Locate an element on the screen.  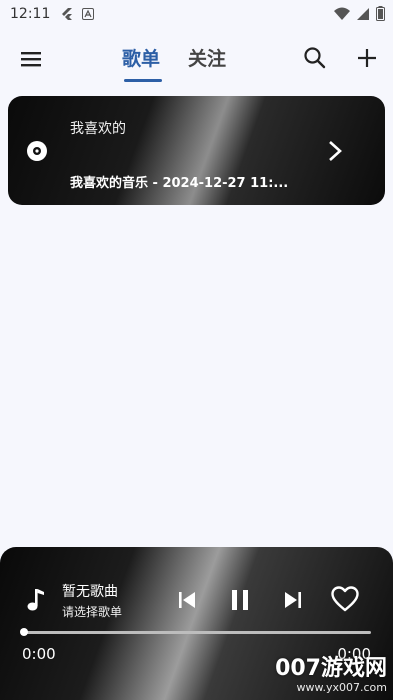
playlist-title: 我喜欢的 is located at coordinates (98, 129).